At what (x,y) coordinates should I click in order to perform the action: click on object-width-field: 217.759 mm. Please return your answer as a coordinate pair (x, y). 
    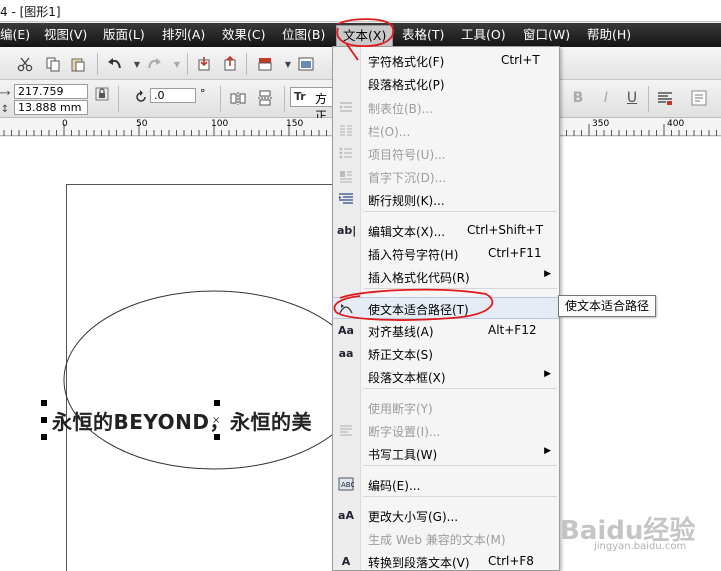
    Looking at the image, I should click on (51, 97).